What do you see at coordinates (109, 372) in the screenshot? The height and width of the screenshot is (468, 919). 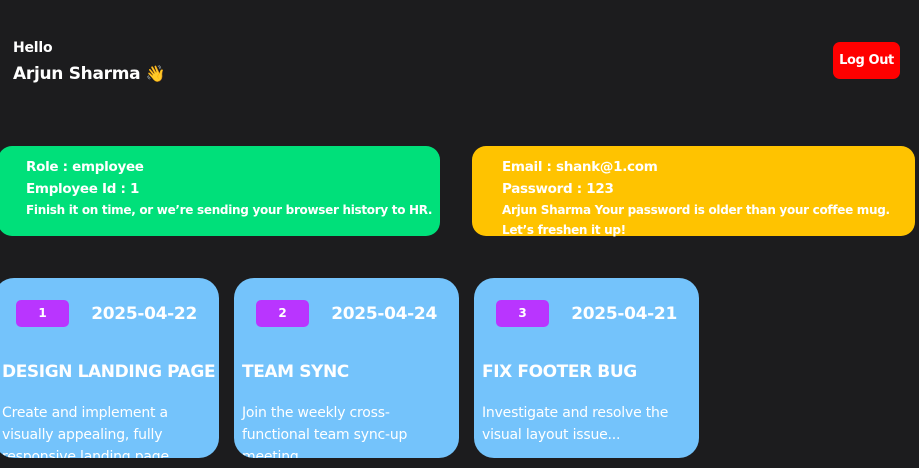 I see `task-title: DESIGN LANDING PAGE` at bounding box center [109, 372].